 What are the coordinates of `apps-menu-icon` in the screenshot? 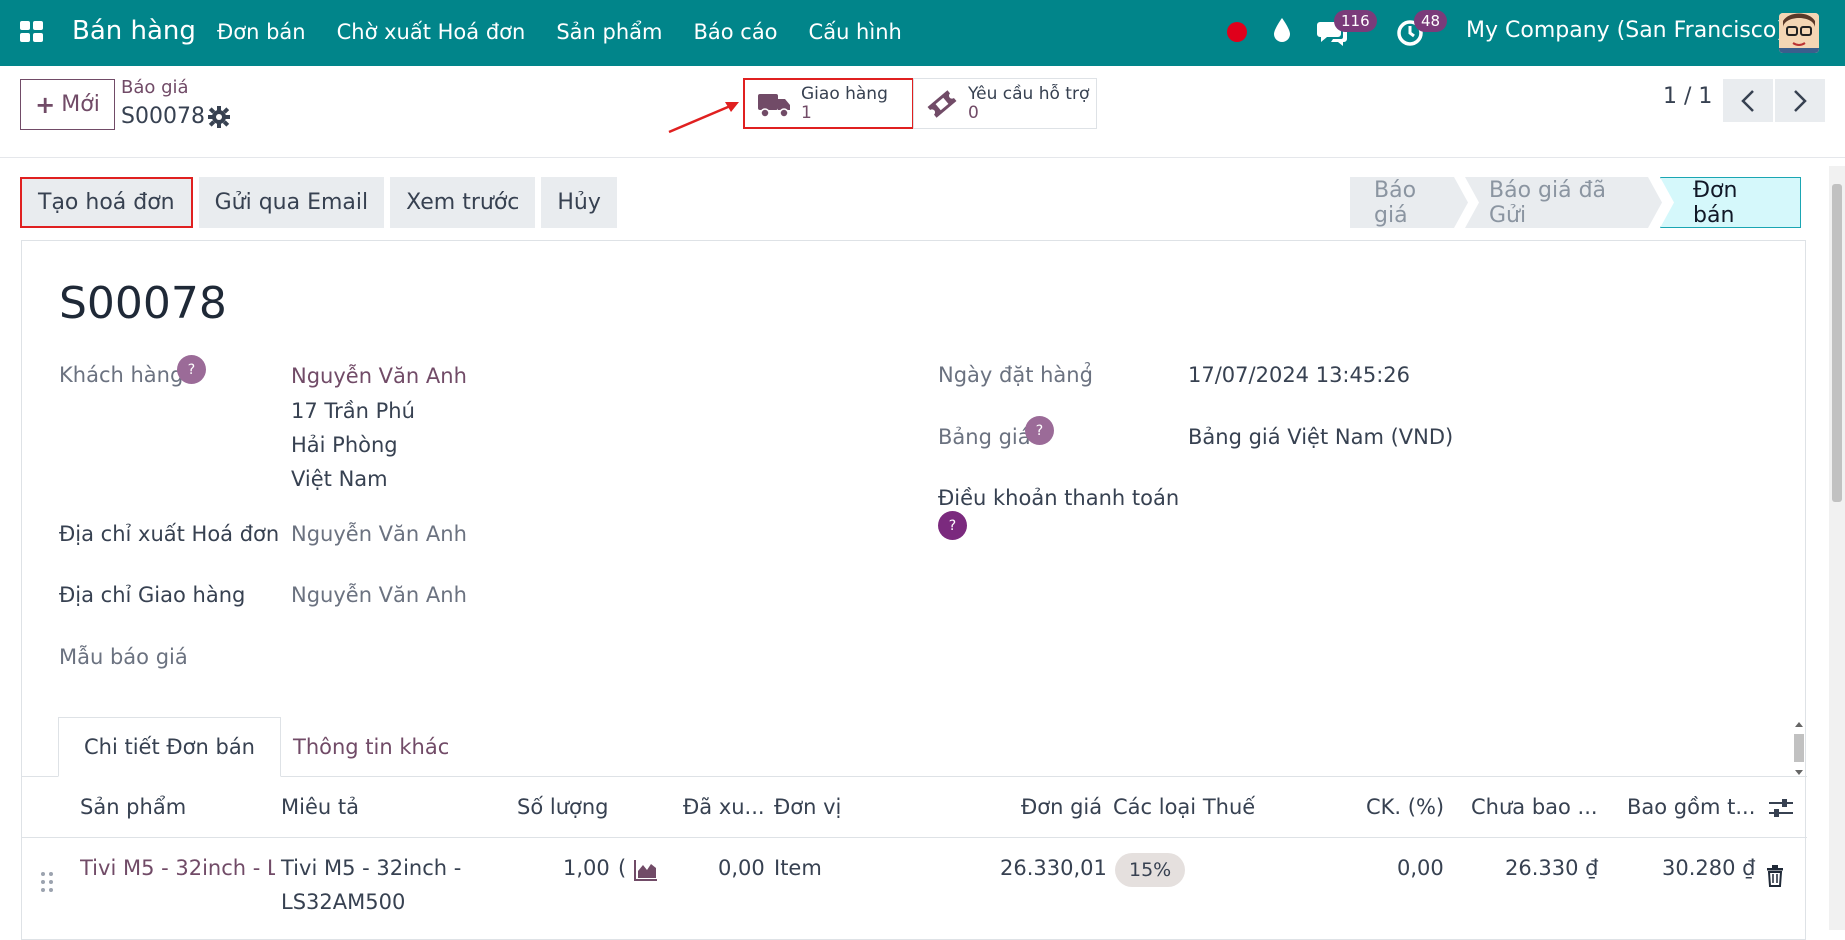 It's located at (32, 32).